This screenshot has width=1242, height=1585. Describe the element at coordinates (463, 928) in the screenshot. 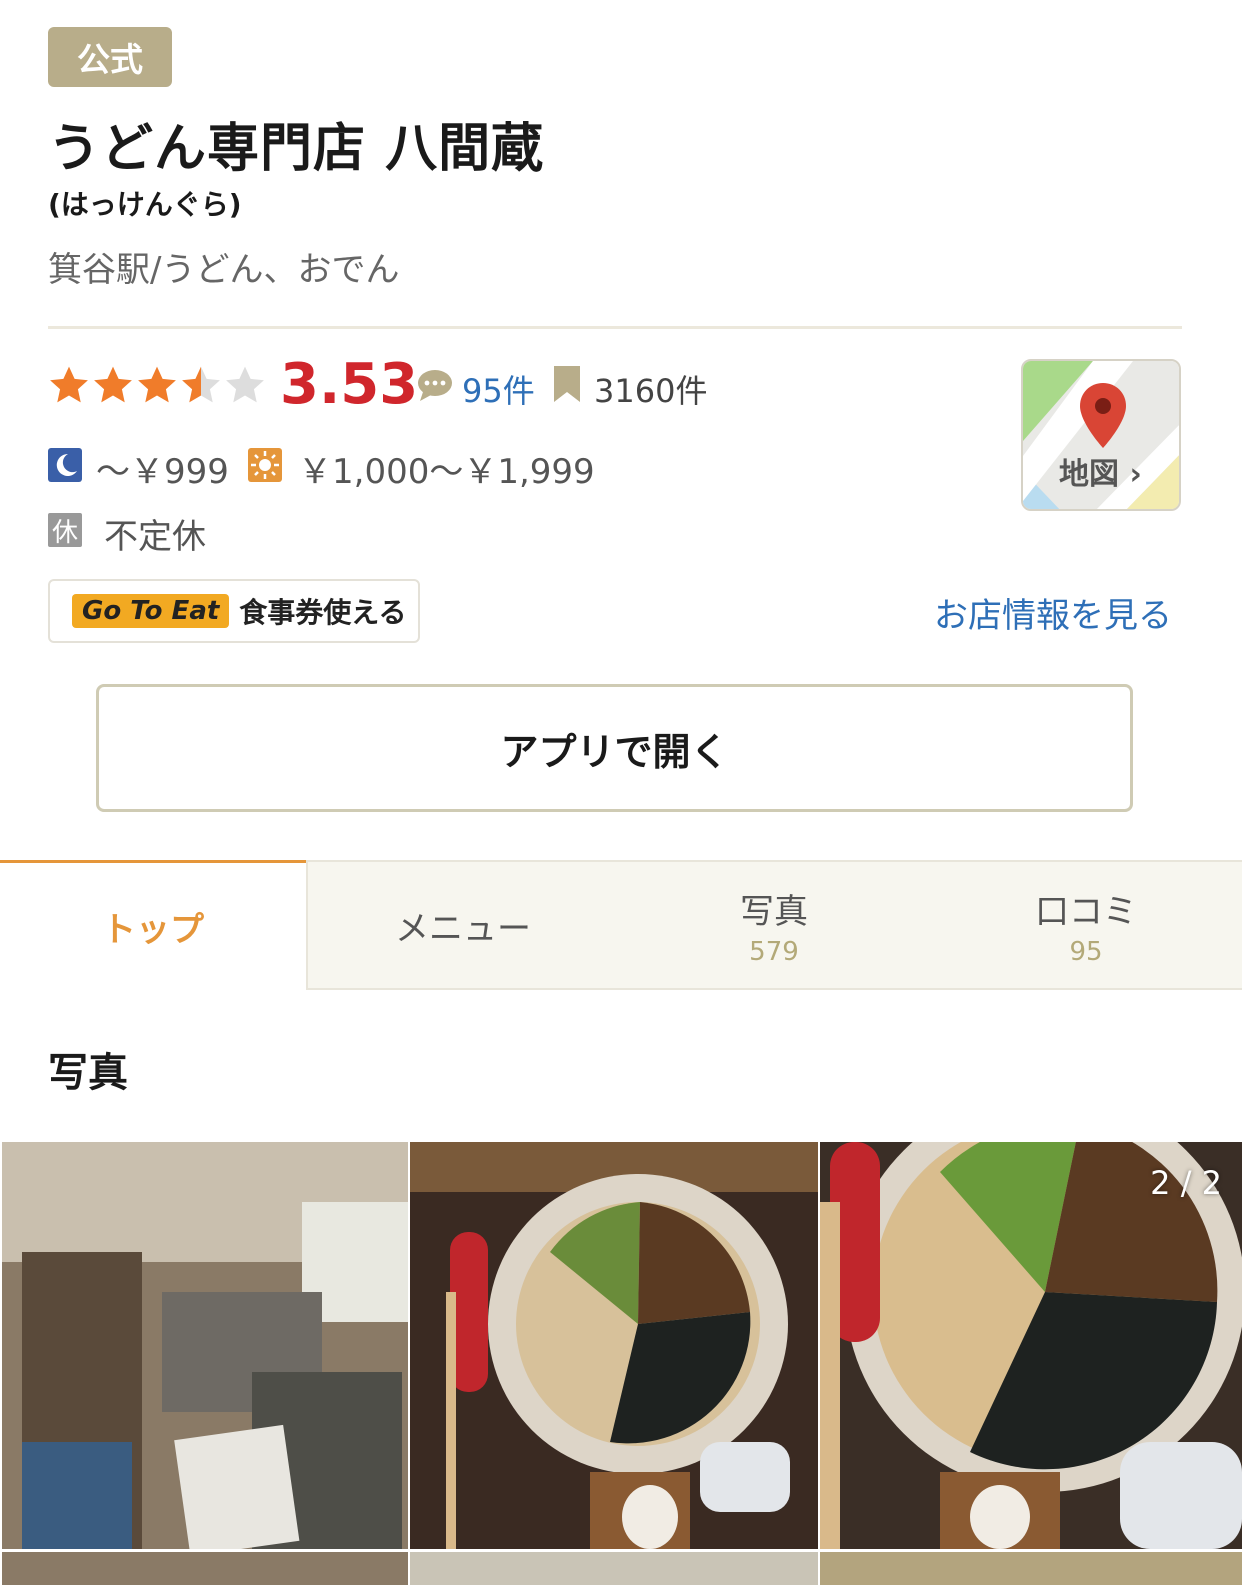

I see `tab-label: メニュー` at that location.